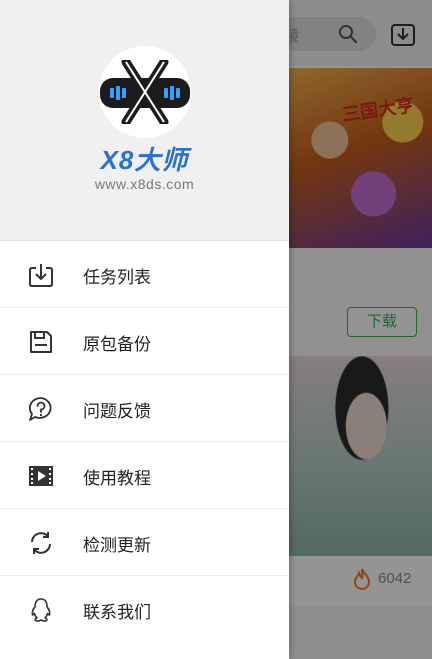 This screenshot has width=432, height=659. I want to click on refresh-icon, so click(41, 543).